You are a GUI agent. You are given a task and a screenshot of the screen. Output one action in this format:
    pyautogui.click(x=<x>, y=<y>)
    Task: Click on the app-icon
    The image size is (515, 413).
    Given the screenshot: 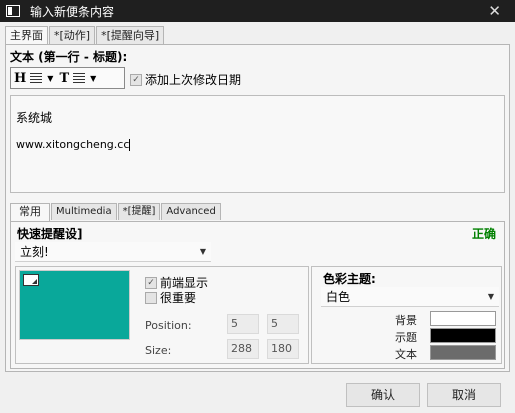 What is the action you would take?
    pyautogui.click(x=13, y=11)
    